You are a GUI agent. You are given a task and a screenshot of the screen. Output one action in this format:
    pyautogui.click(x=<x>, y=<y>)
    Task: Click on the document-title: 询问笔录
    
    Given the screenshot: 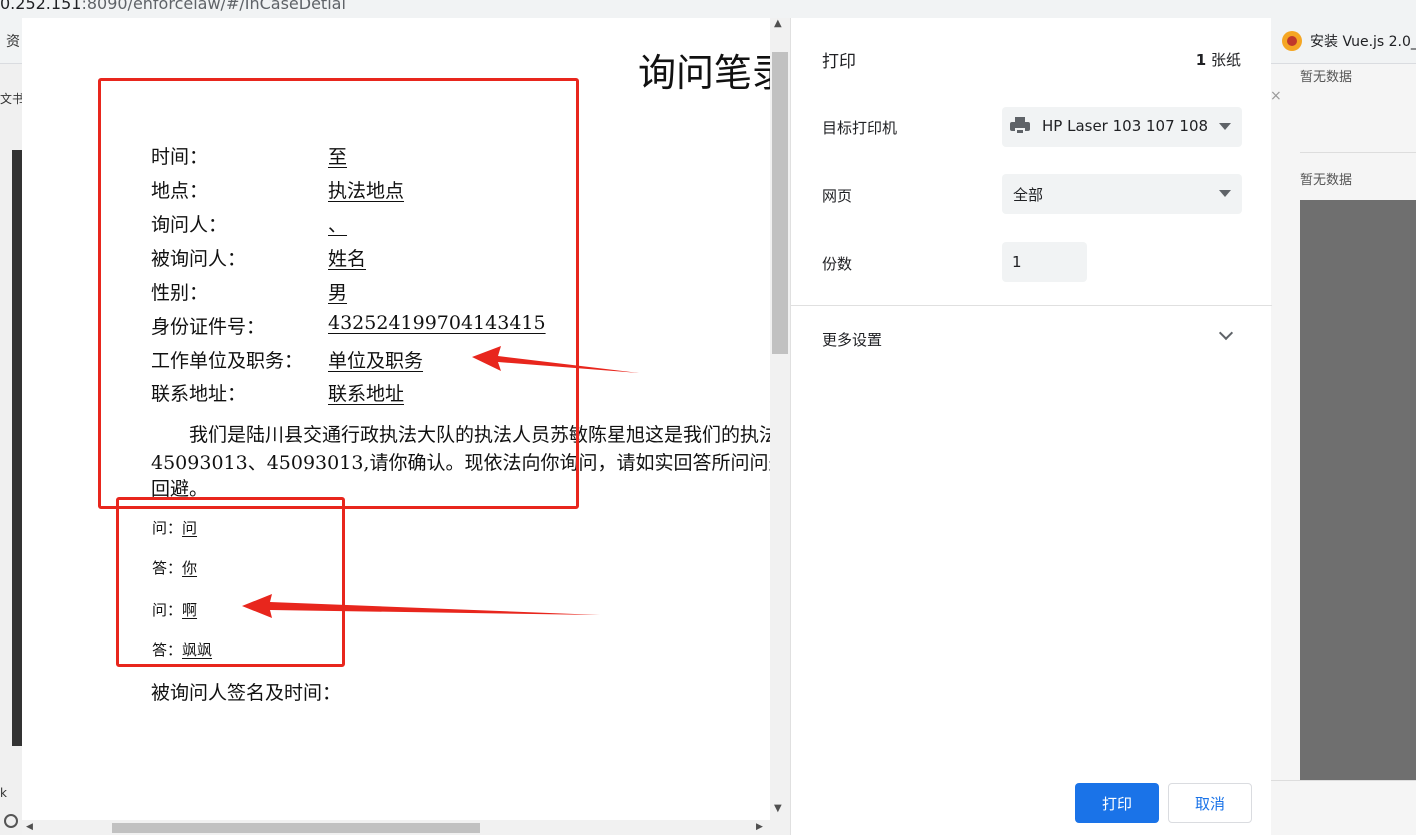 What is the action you would take?
    pyautogui.click(x=704, y=73)
    